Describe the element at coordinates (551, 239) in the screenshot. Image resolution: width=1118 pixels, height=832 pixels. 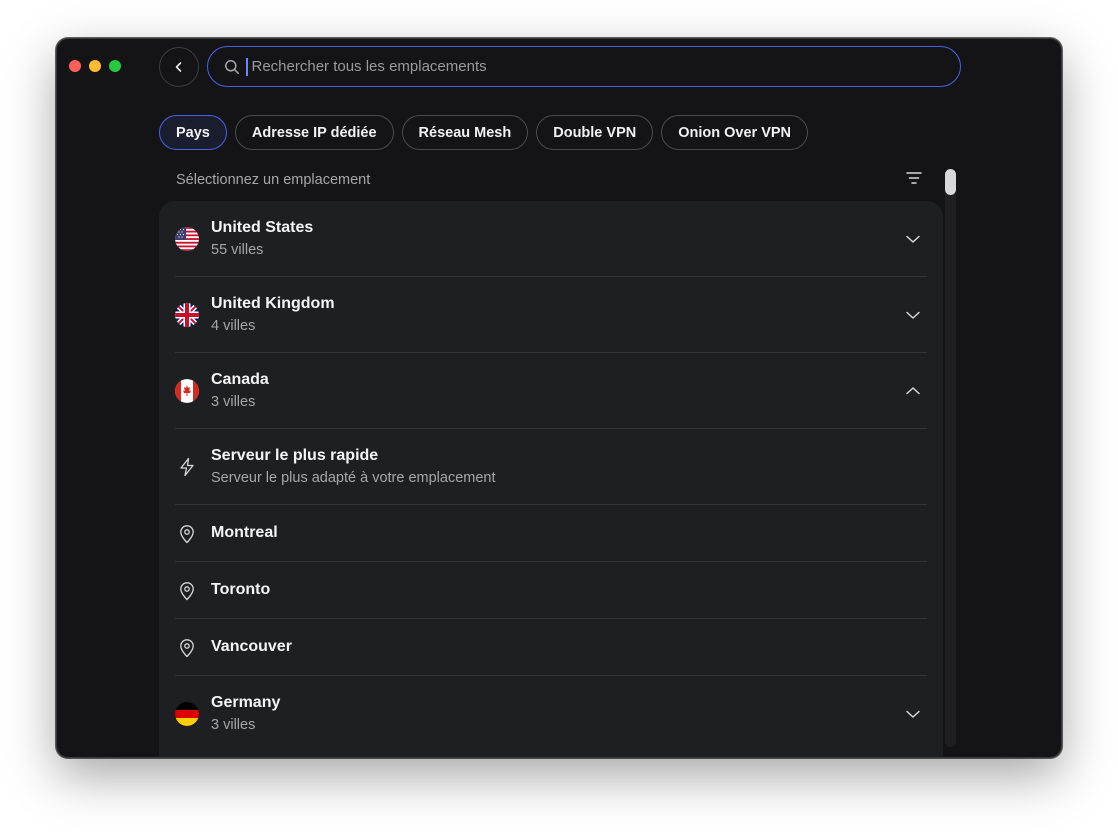
I see `country-row-united-states: United States 55 villes` at that location.